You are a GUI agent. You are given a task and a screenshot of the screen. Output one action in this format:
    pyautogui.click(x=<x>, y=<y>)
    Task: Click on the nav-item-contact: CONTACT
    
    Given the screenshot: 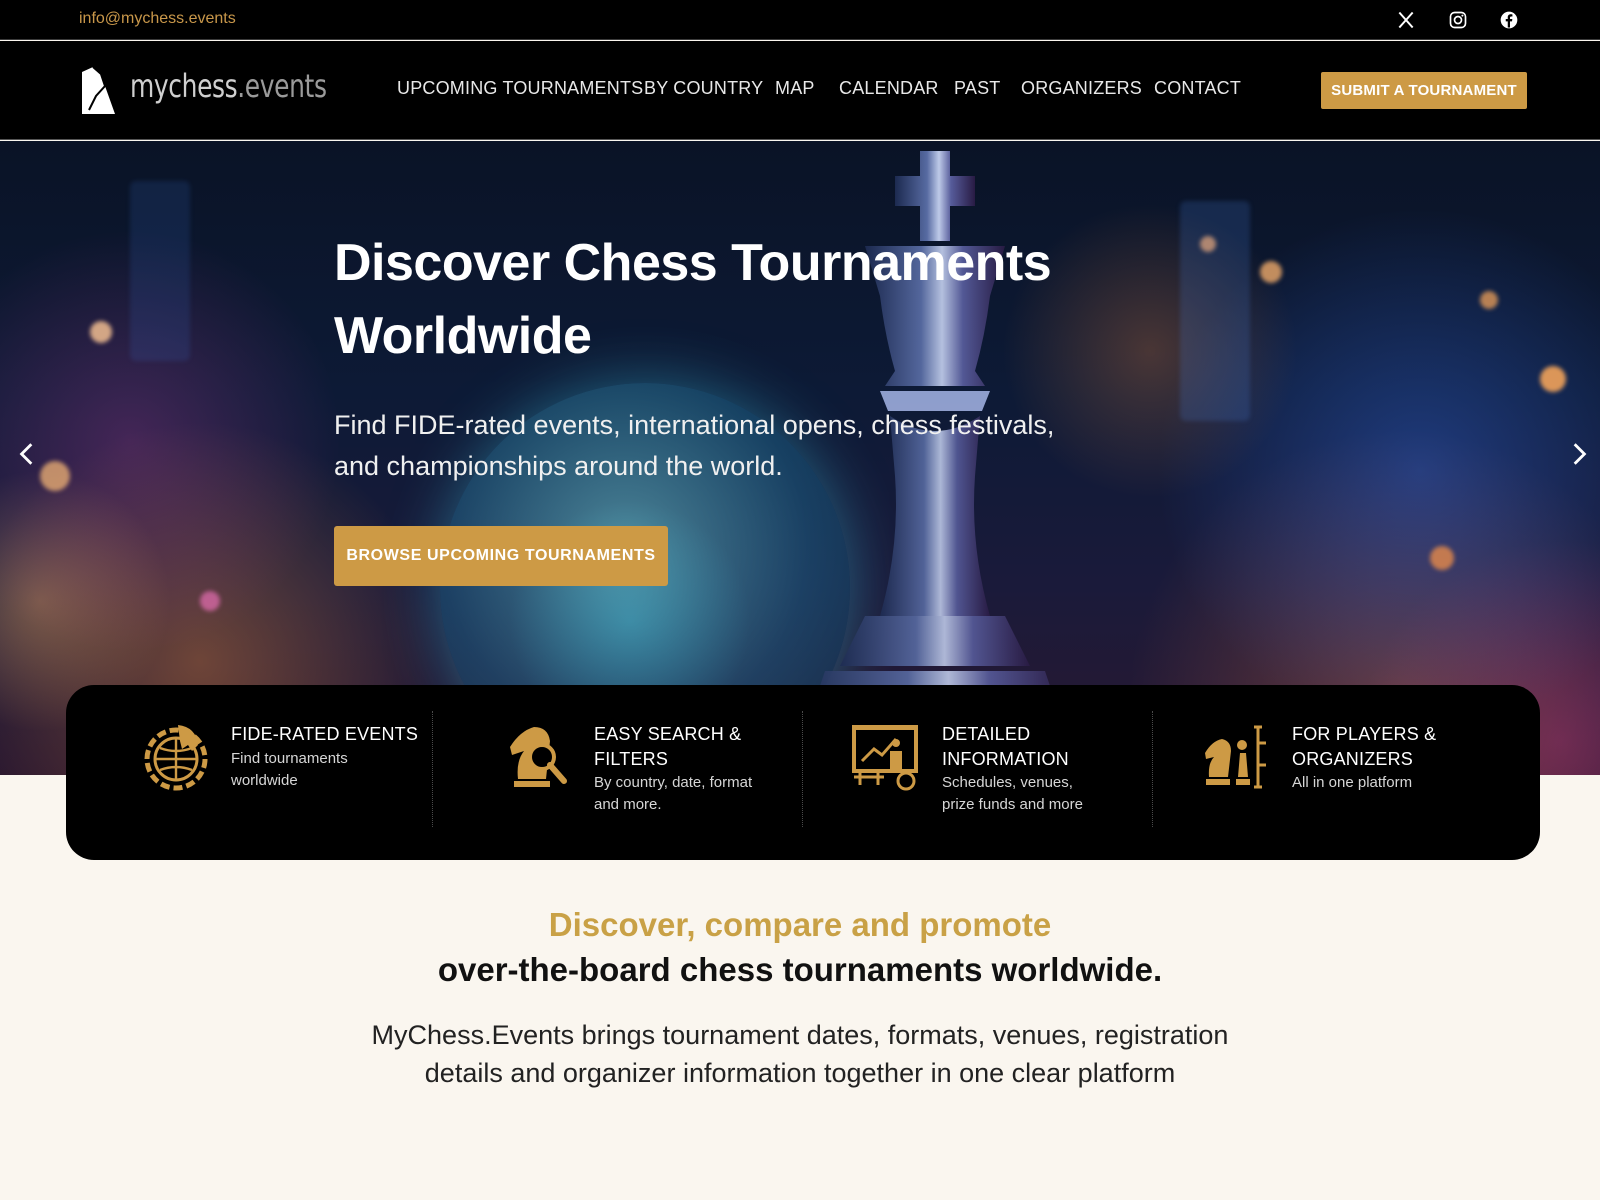 What is the action you would take?
    pyautogui.click(x=1197, y=88)
    